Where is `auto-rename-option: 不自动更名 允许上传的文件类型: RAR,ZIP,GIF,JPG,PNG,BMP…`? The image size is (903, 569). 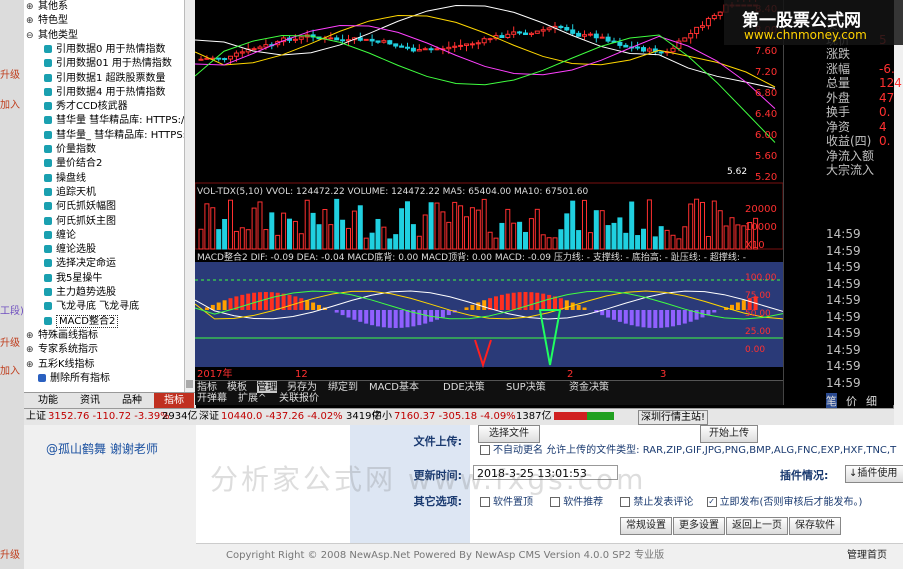
auto-rename-option: 不自动更名 允许上传的文件类型: RAR,ZIP,GIF,JPG,PNG,BMP… is located at coordinates (688, 448).